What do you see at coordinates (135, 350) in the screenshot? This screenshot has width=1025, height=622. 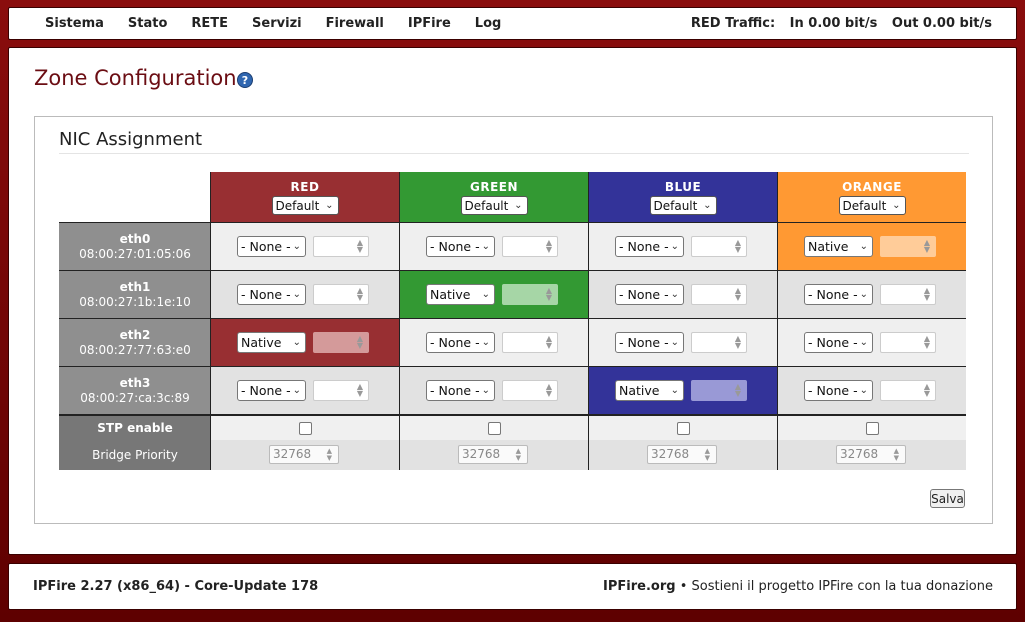 I see `nic-mac: 08:00:27:77:63:e0` at bounding box center [135, 350].